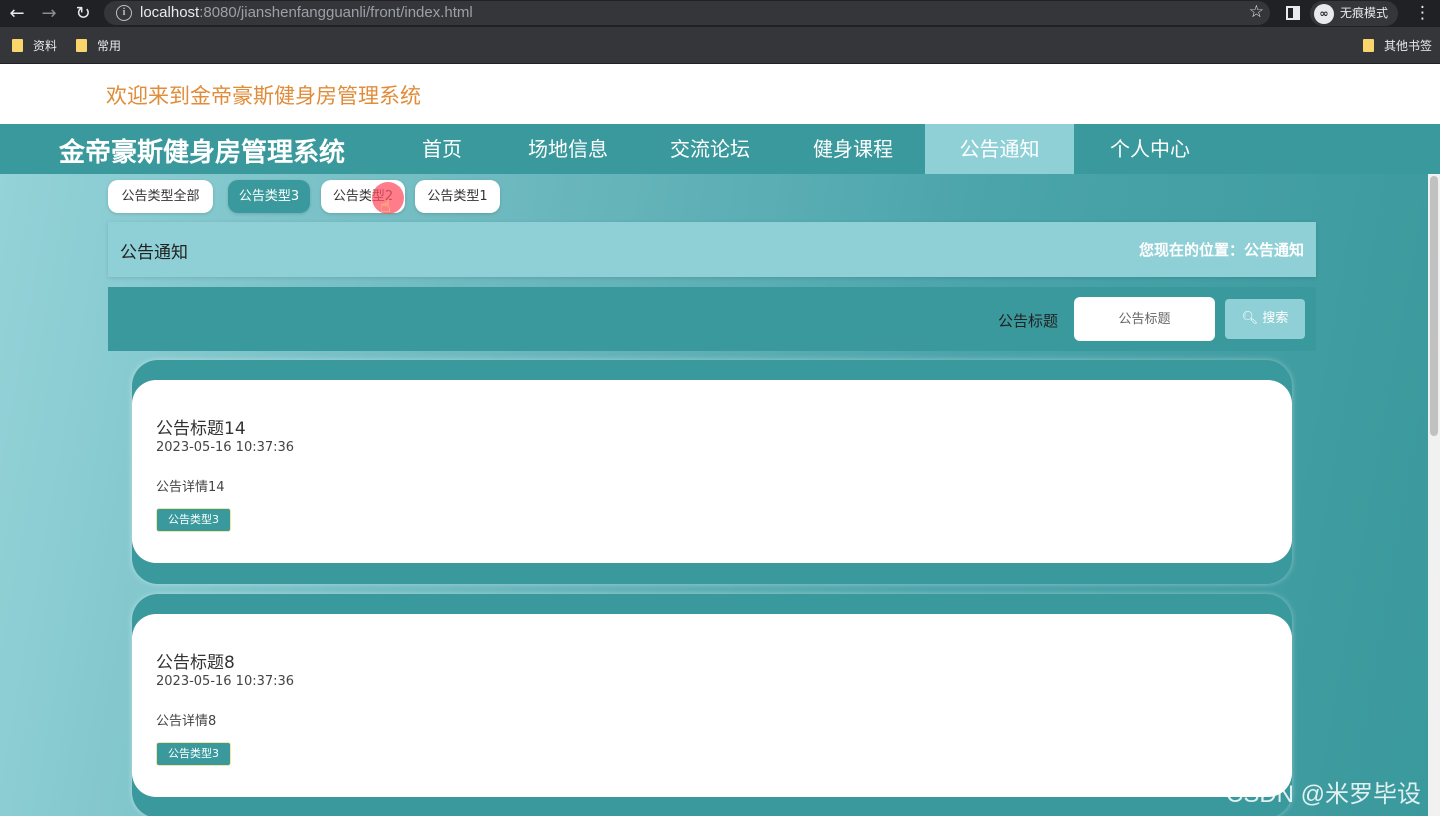  What do you see at coordinates (1250, 318) in the screenshot?
I see `search-icon: 🔍︎` at bounding box center [1250, 318].